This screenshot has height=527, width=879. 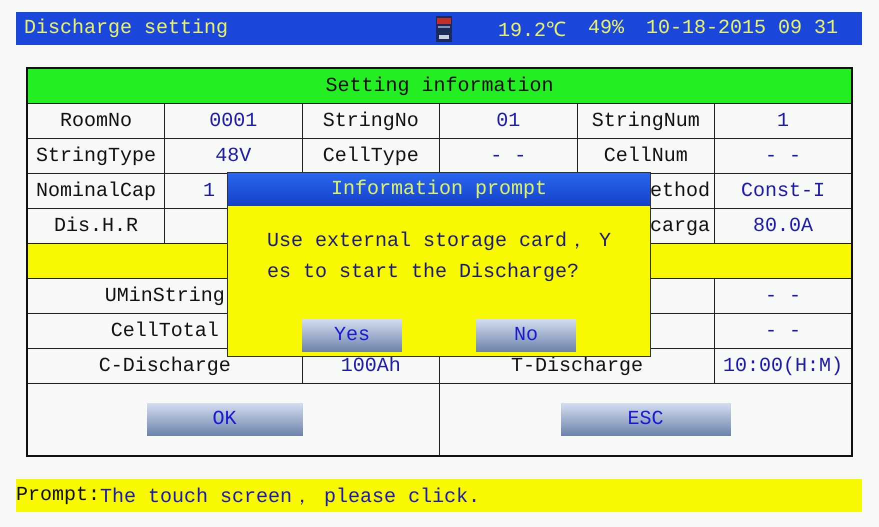 I want to click on table-title: Setting information, so click(x=439, y=86).